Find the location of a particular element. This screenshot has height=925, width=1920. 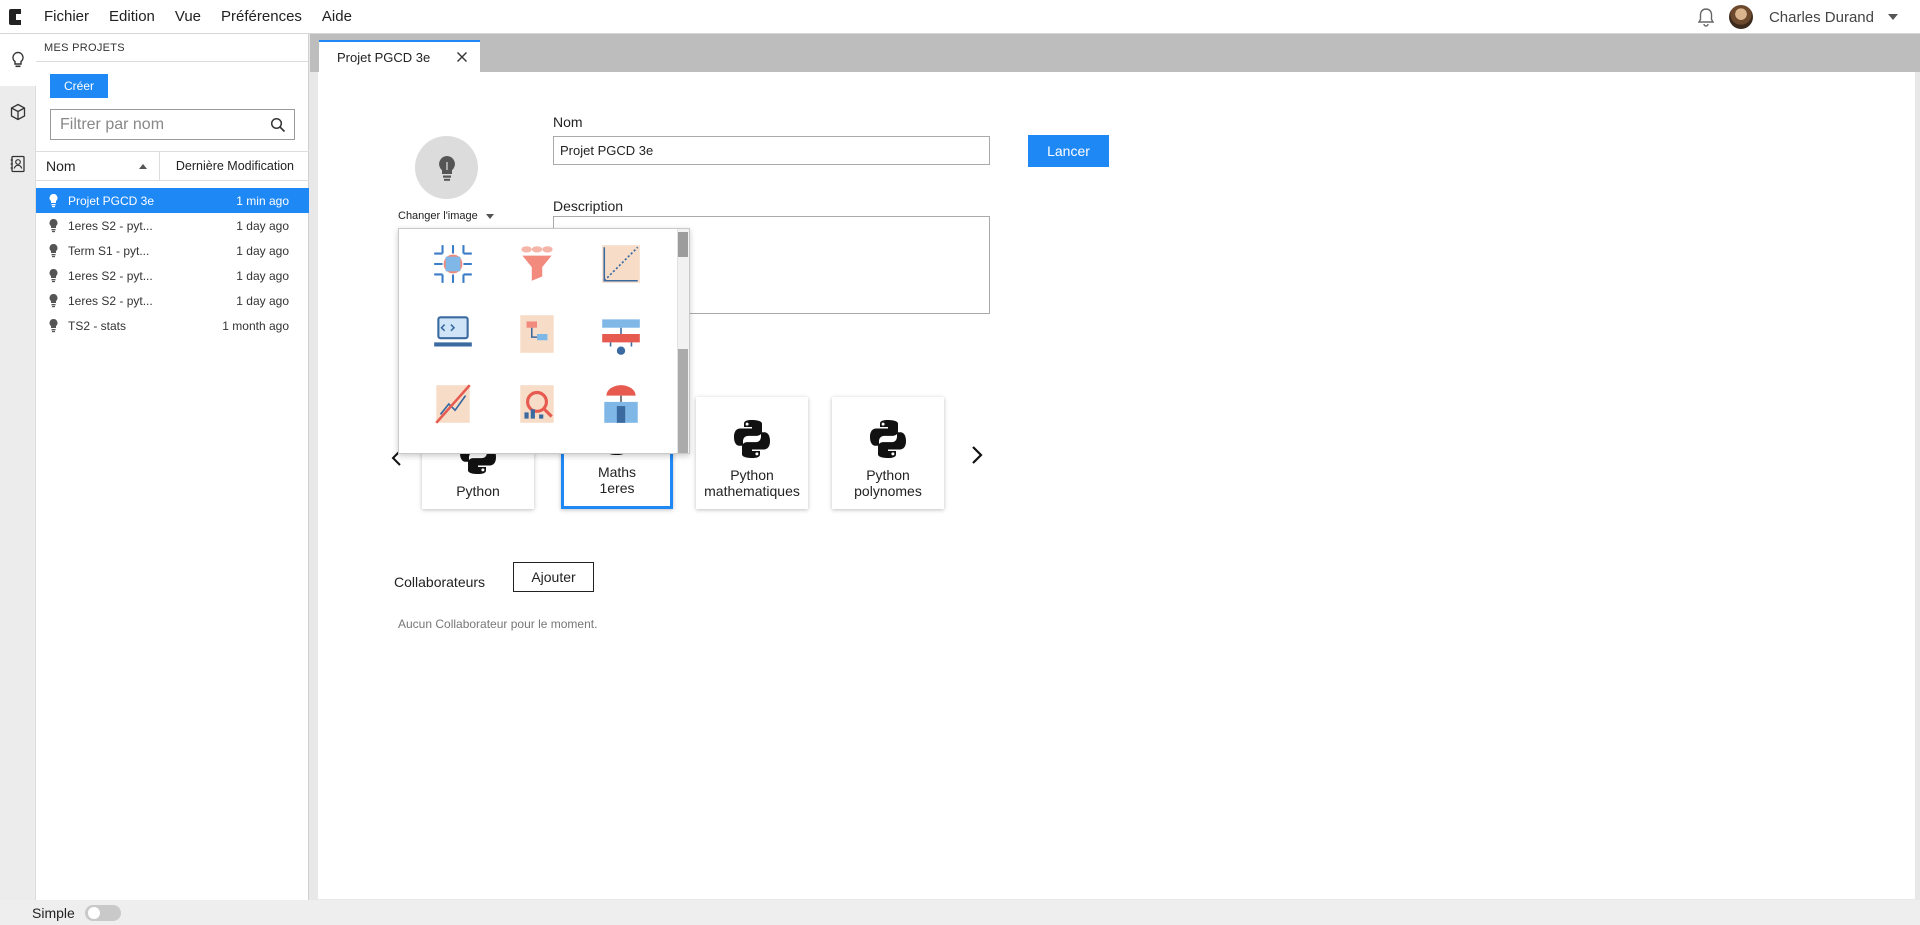

line-chart-icon is located at coordinates (621, 276).